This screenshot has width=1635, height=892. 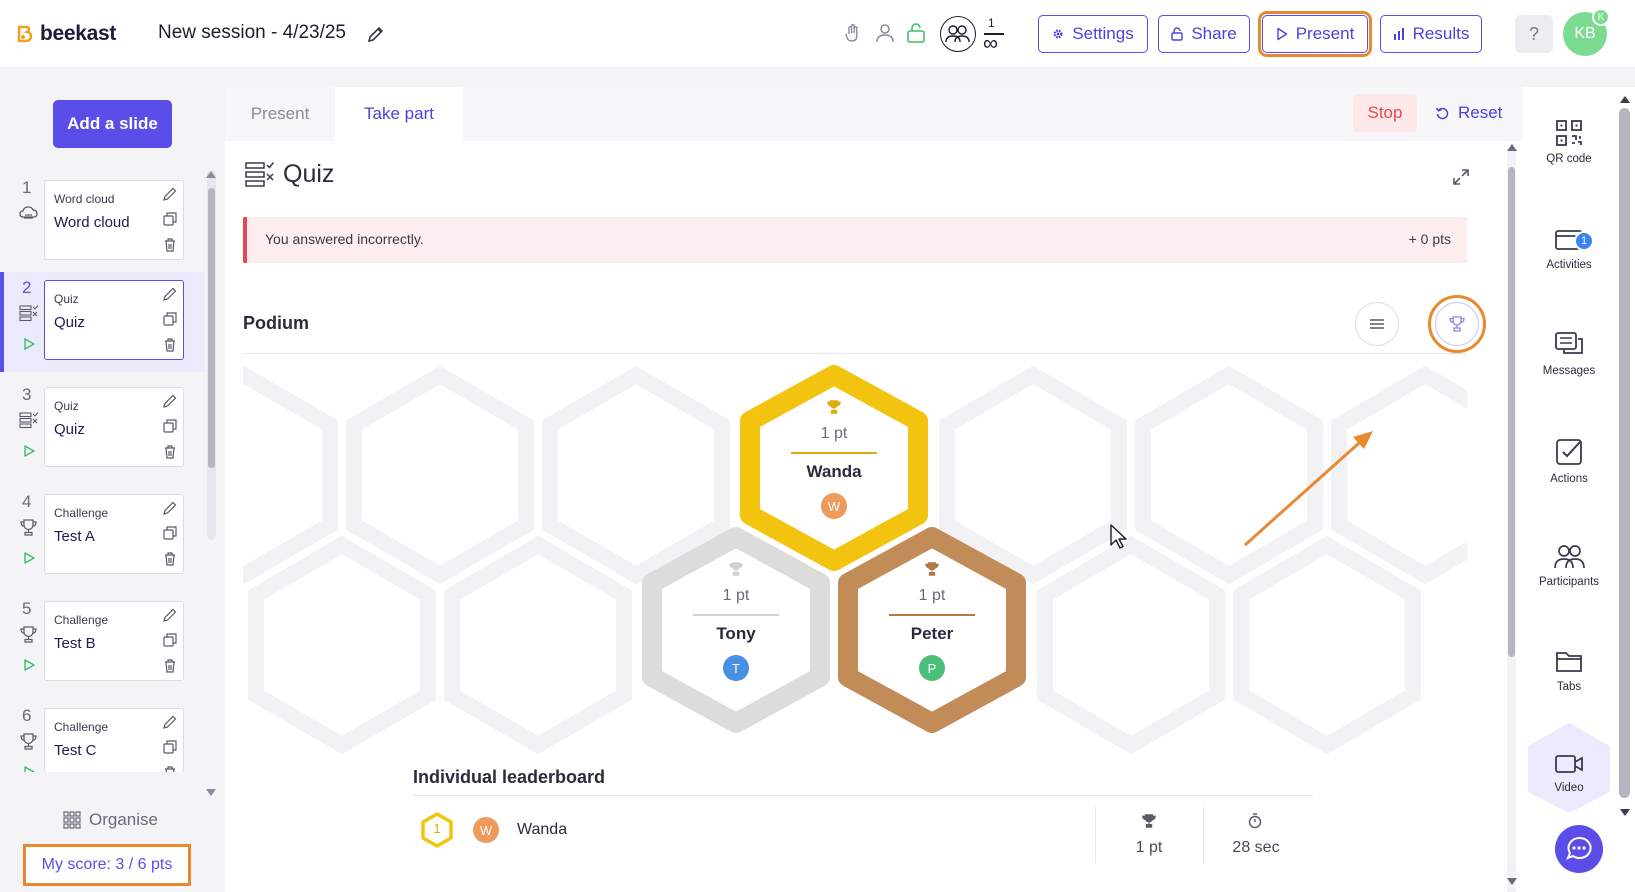 I want to click on slide-item: 3 Quiz Quiz, so click(x=102, y=429).